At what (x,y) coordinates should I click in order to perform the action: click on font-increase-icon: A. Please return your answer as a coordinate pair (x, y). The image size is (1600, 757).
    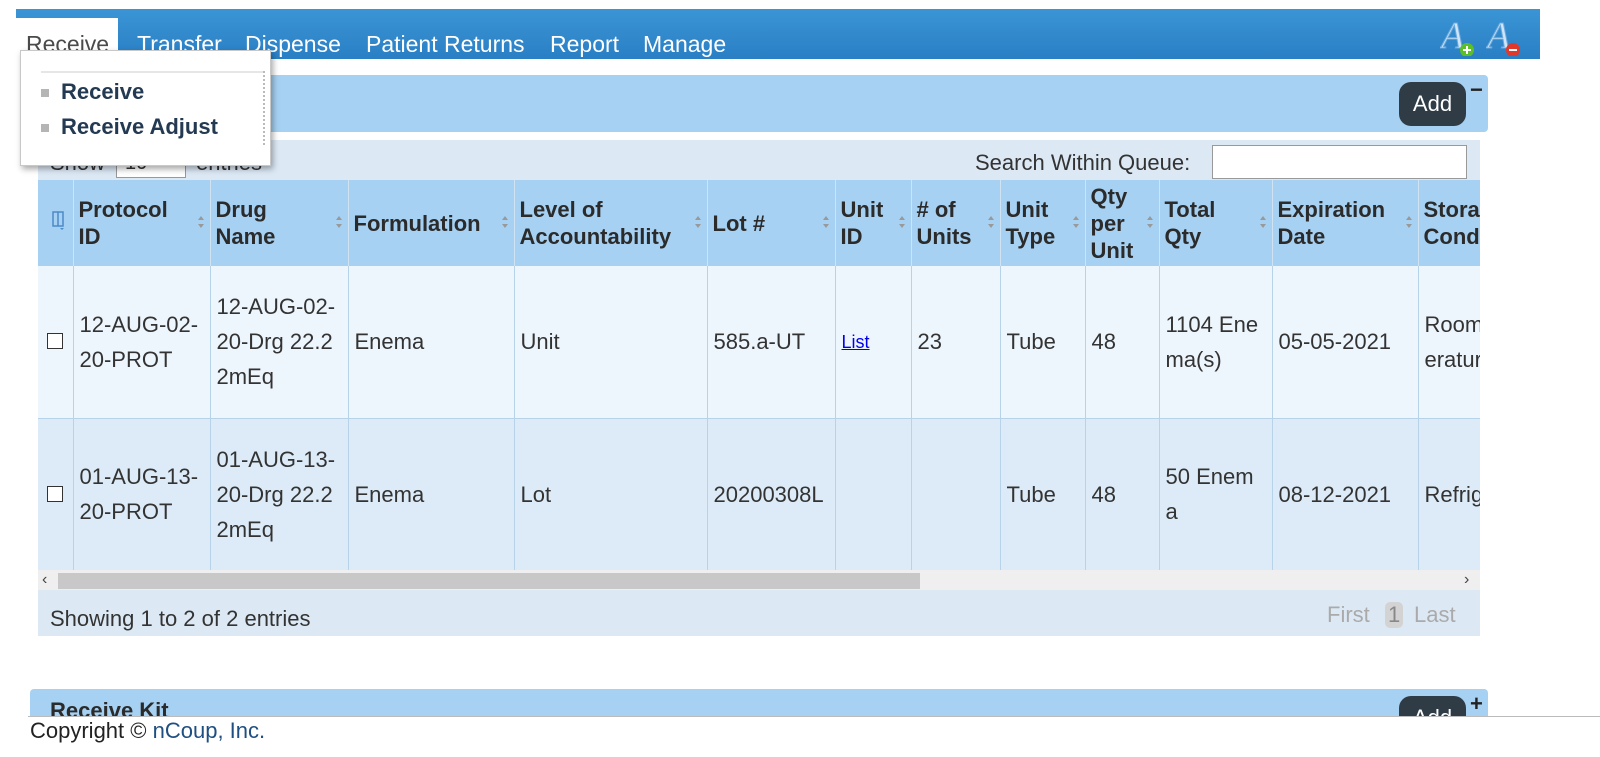
    Looking at the image, I should click on (1459, 36).